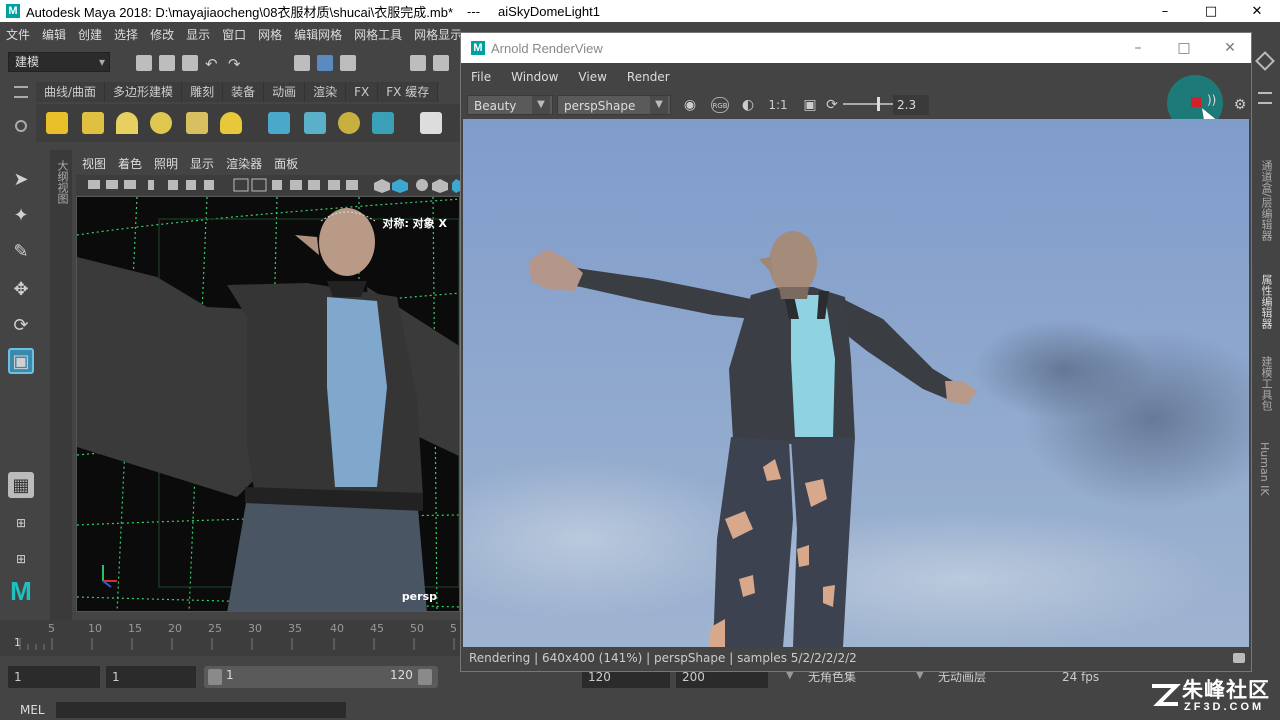 The width and height of the screenshot is (1280, 720). Describe the element at coordinates (481, 77) in the screenshot. I see `arnold-menu-file: File` at that location.